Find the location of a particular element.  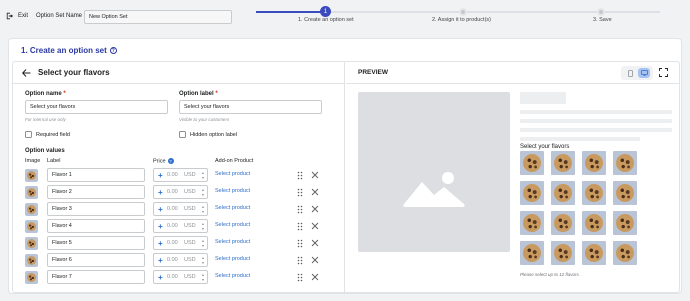

mobile-view-button is located at coordinates (630, 73).